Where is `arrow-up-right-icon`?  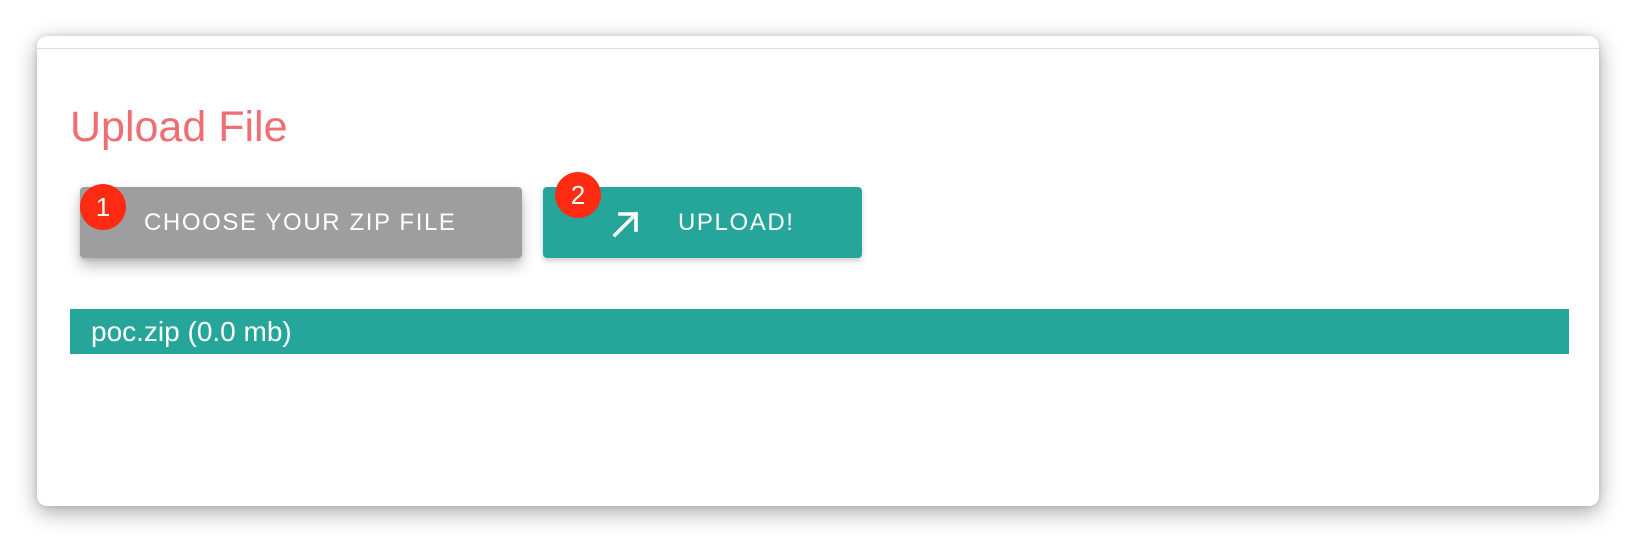
arrow-up-right-icon is located at coordinates (625, 224).